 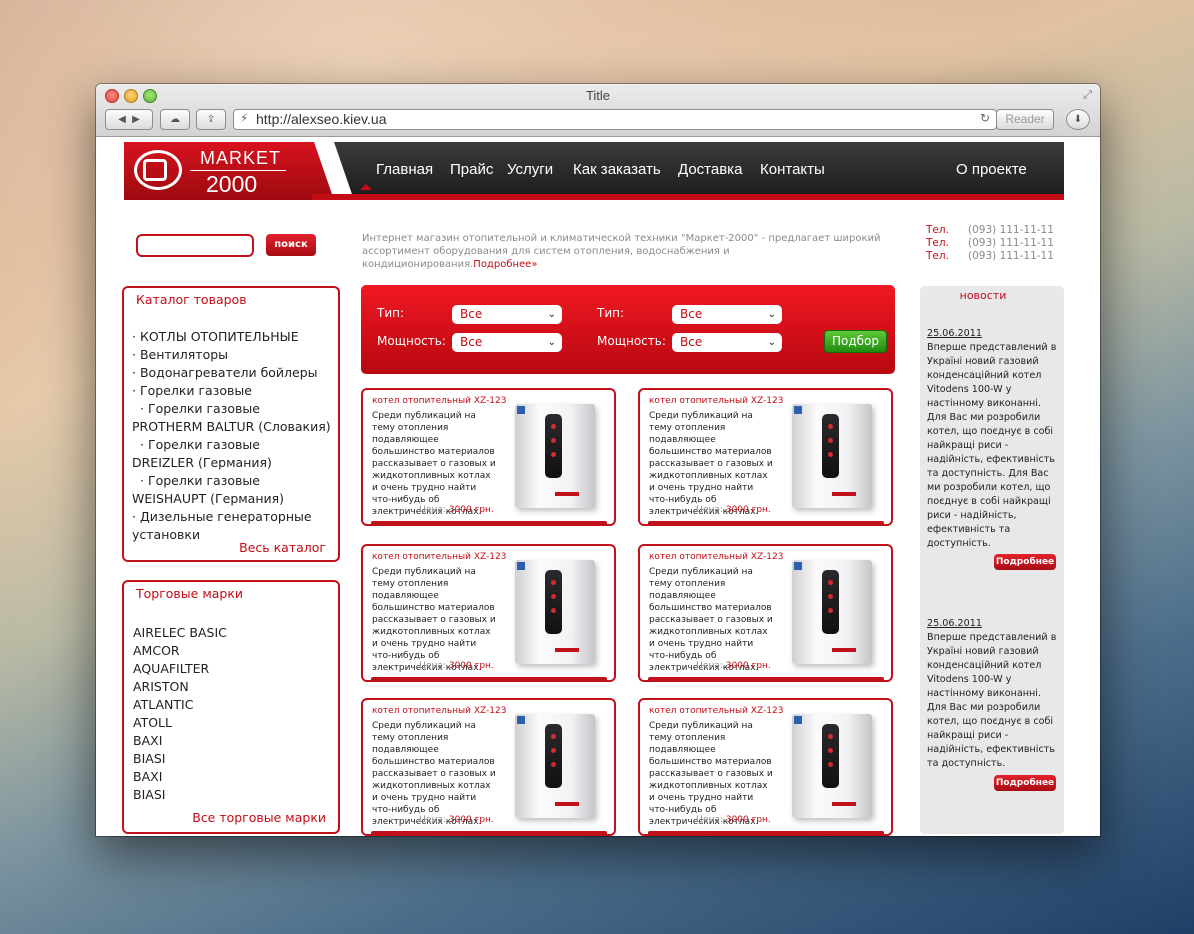 I want to click on filter-type-select-1: Все ⌄, so click(x=507, y=314).